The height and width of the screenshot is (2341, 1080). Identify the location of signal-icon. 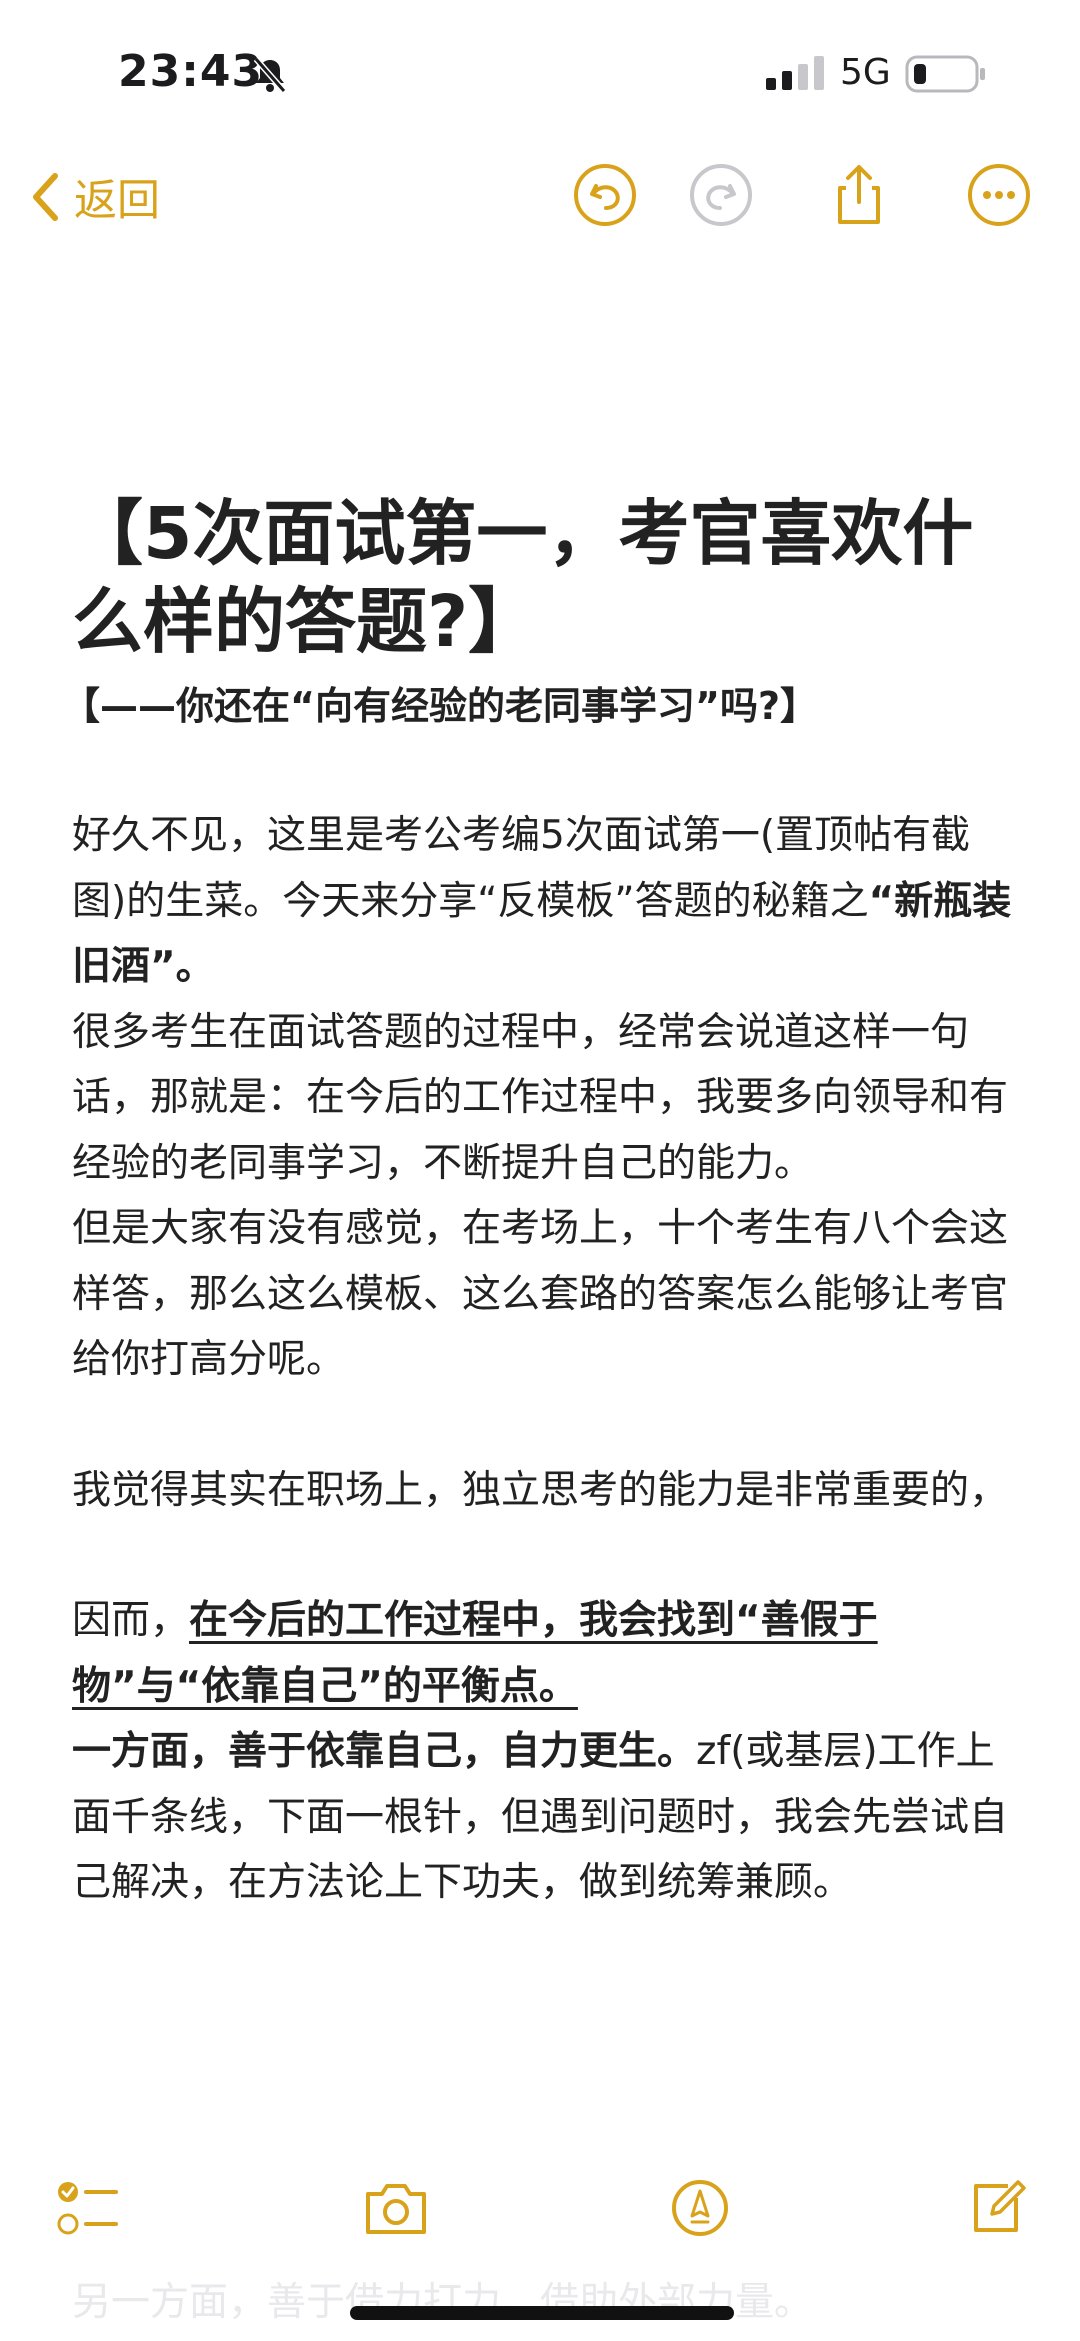
(795, 73).